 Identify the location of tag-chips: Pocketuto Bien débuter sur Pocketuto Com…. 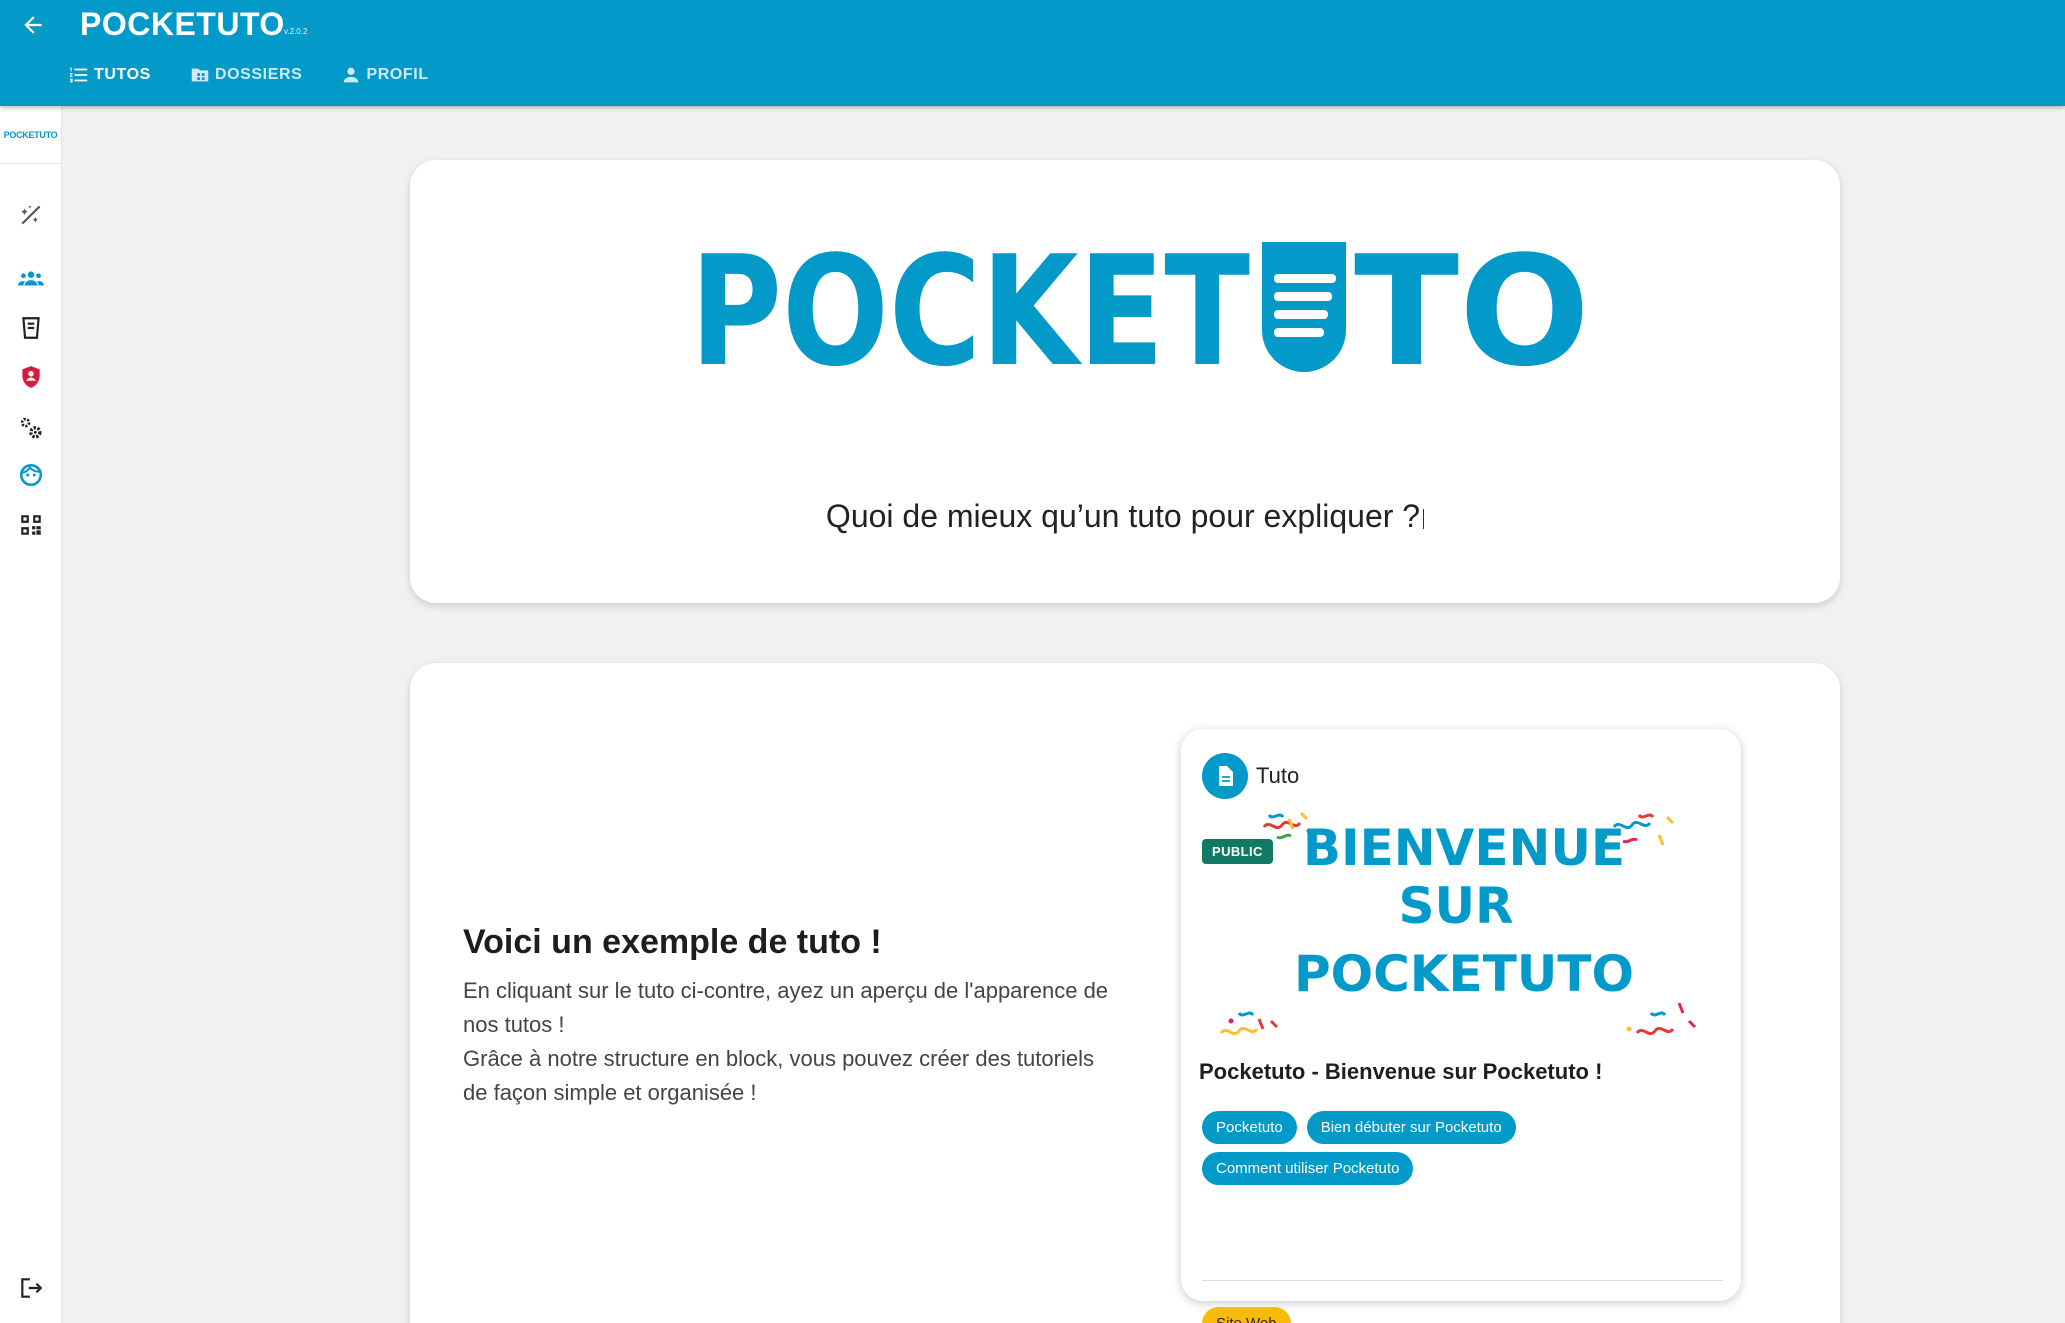
(1462, 1148).